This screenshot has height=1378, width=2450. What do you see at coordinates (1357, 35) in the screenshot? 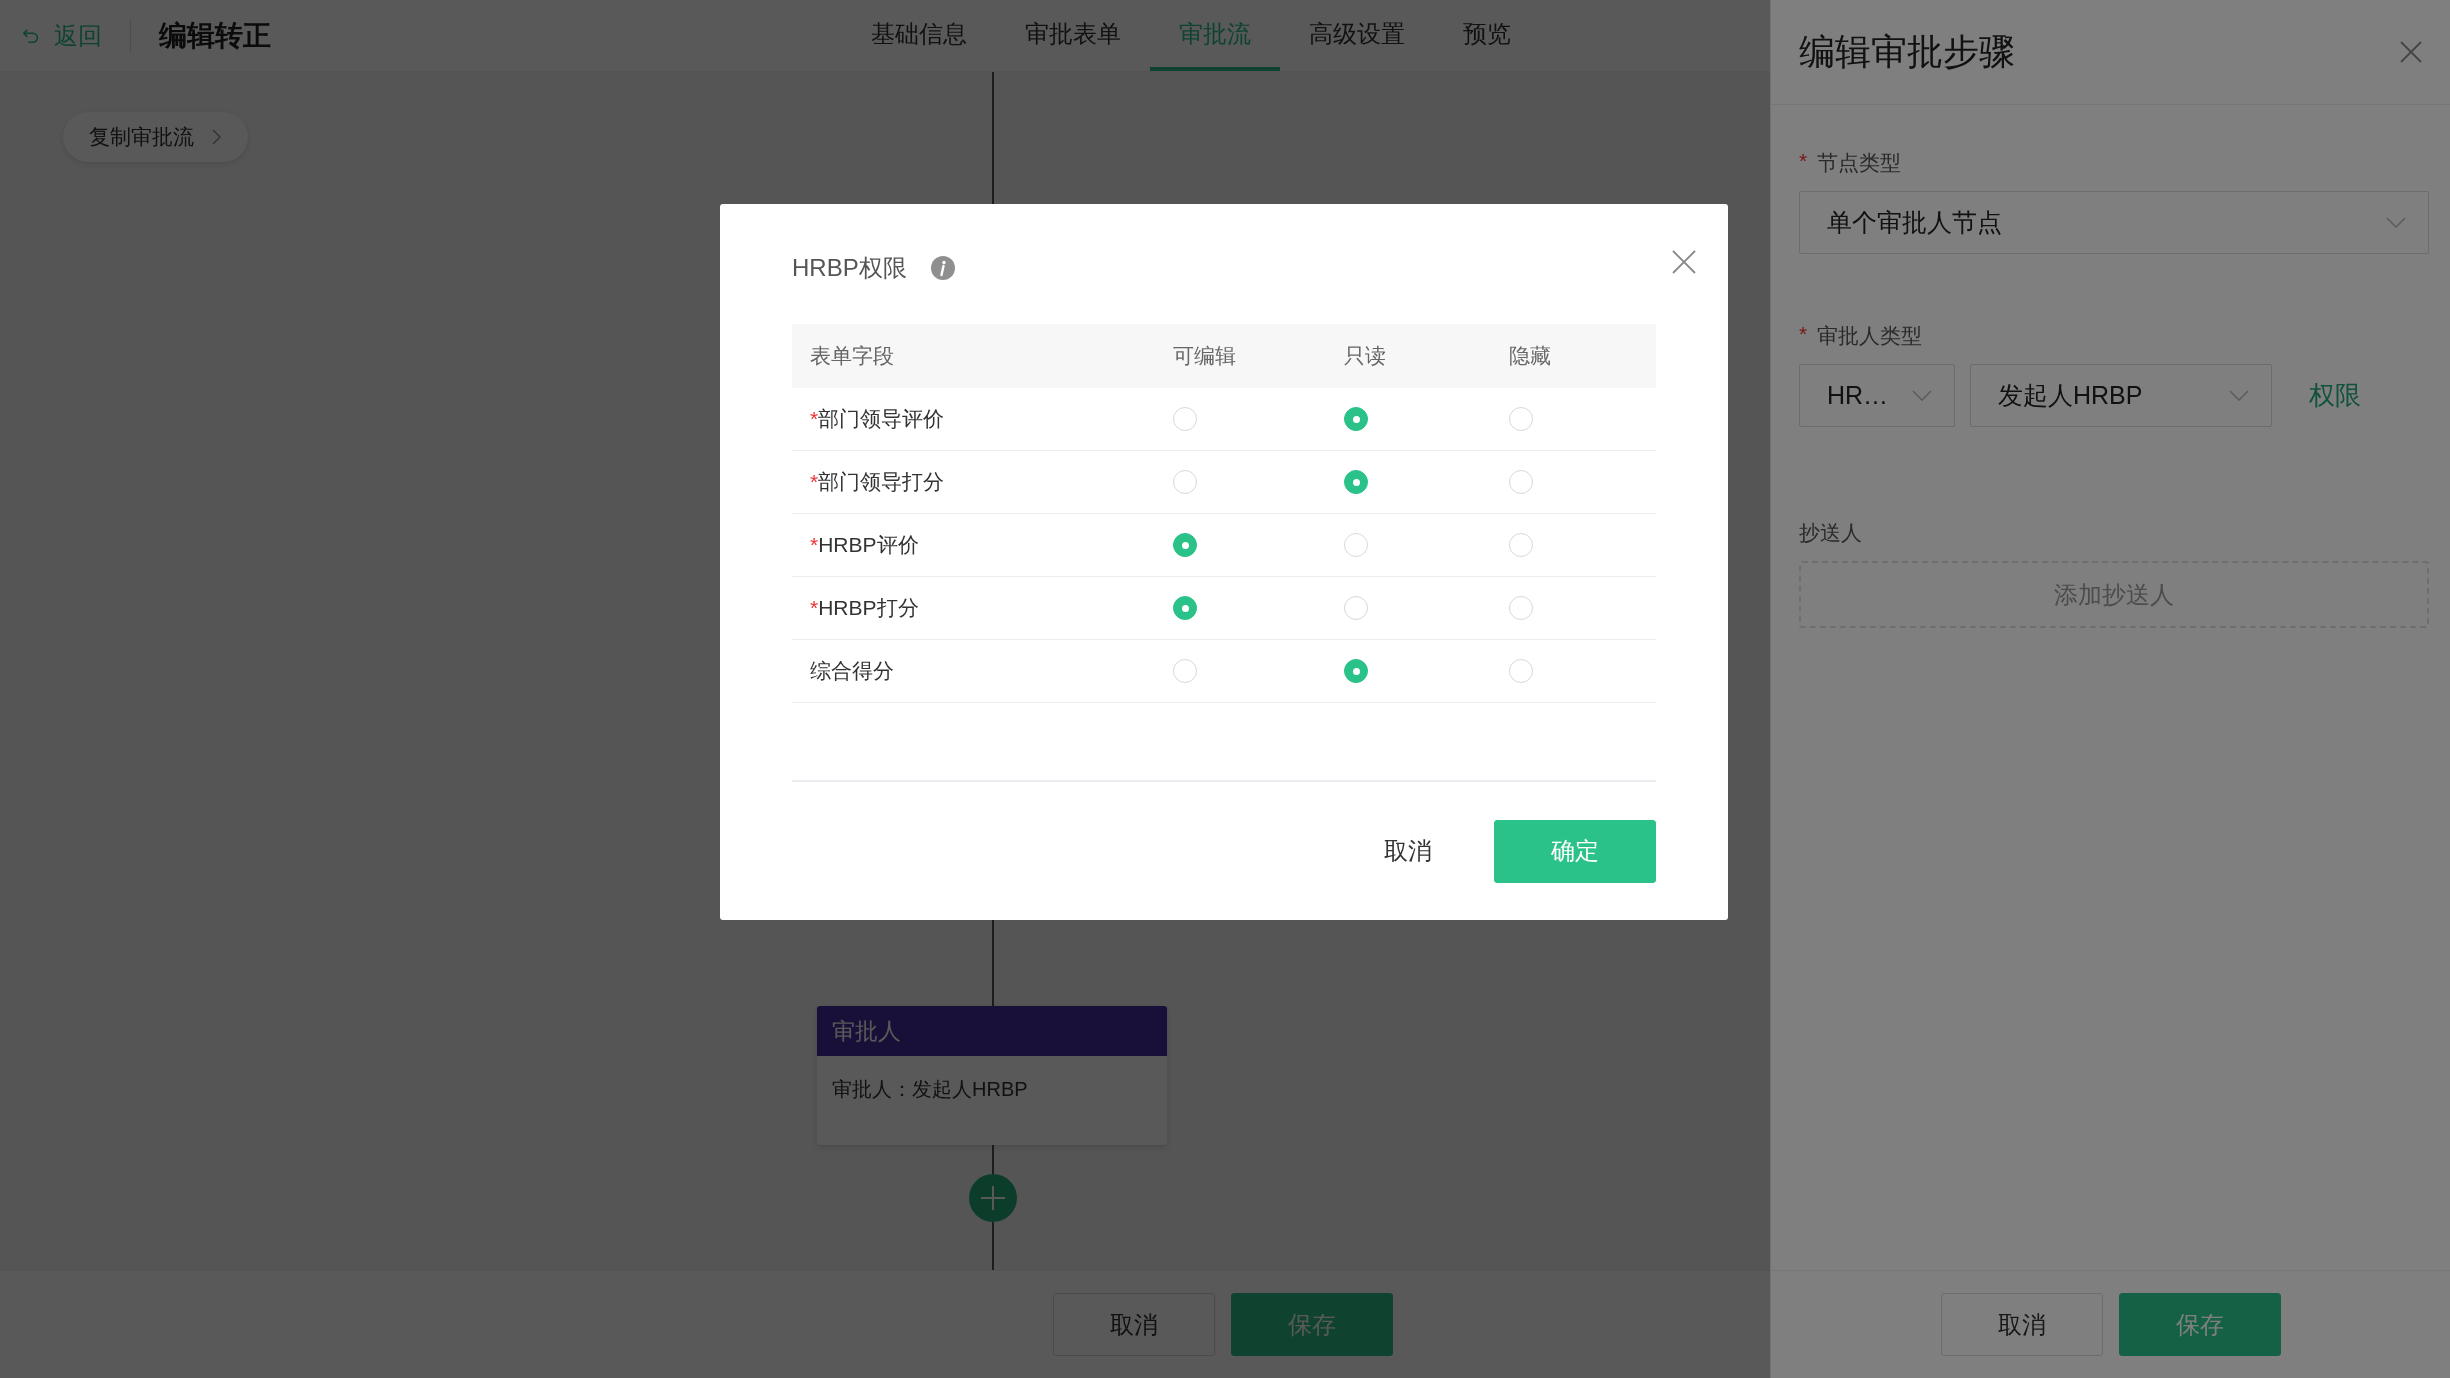
I see `nav-tab: 高级设置` at bounding box center [1357, 35].